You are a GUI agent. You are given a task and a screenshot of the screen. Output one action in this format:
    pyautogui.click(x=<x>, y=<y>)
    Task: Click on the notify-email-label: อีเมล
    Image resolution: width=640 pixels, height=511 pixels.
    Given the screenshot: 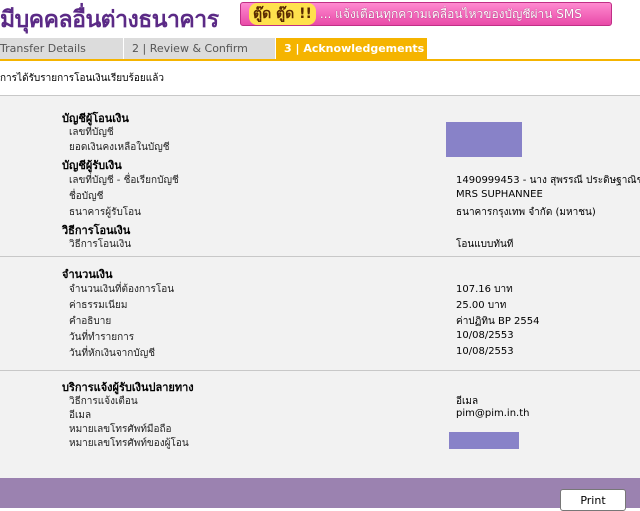 What is the action you would take?
    pyautogui.click(x=80, y=415)
    